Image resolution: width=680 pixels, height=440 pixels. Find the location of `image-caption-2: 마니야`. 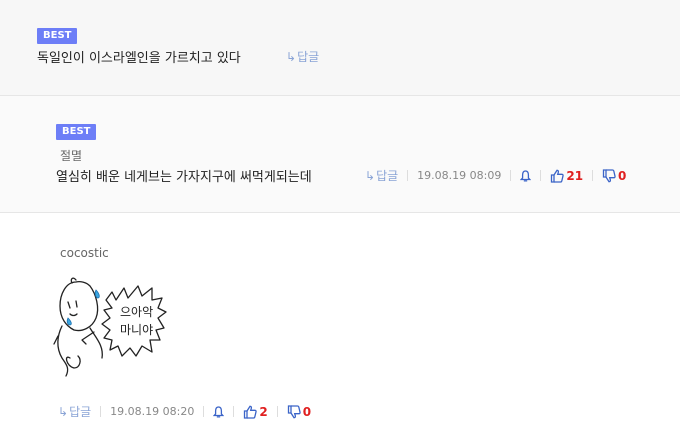

image-caption-2: 마니야 is located at coordinates (136, 330).